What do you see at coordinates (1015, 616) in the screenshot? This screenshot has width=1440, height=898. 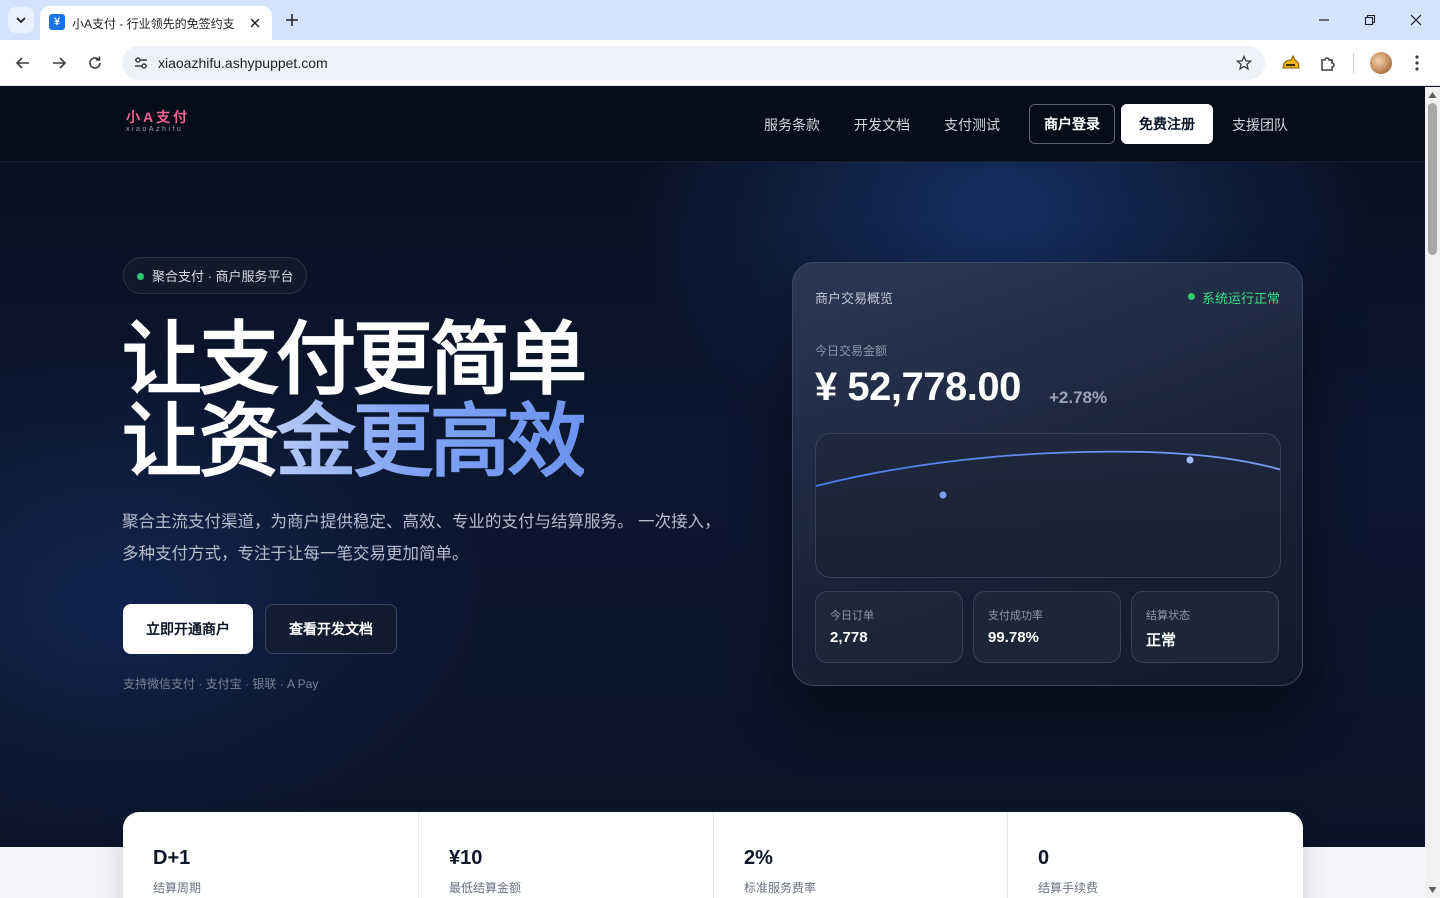 I see `stat-label: 支付成功率` at bounding box center [1015, 616].